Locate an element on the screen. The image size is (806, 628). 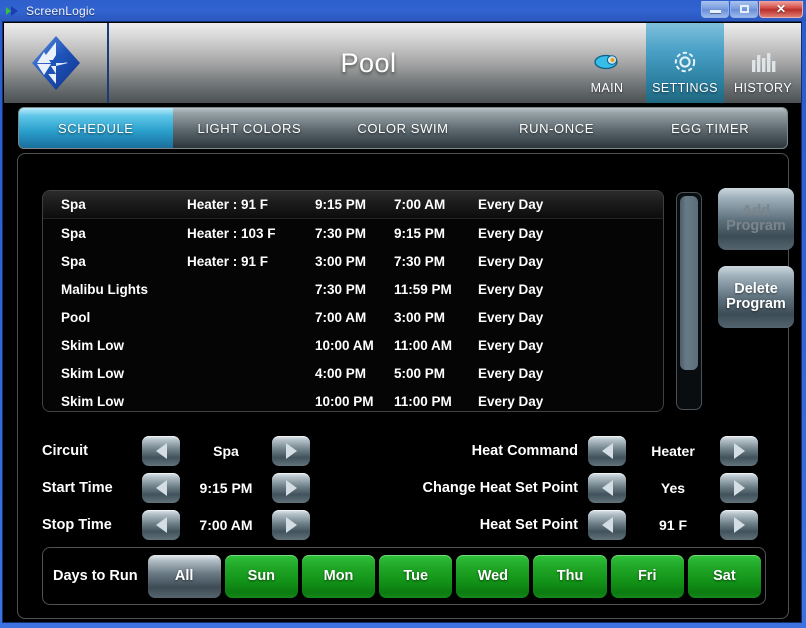
heat-set-point-prev-button is located at coordinates (607, 525).